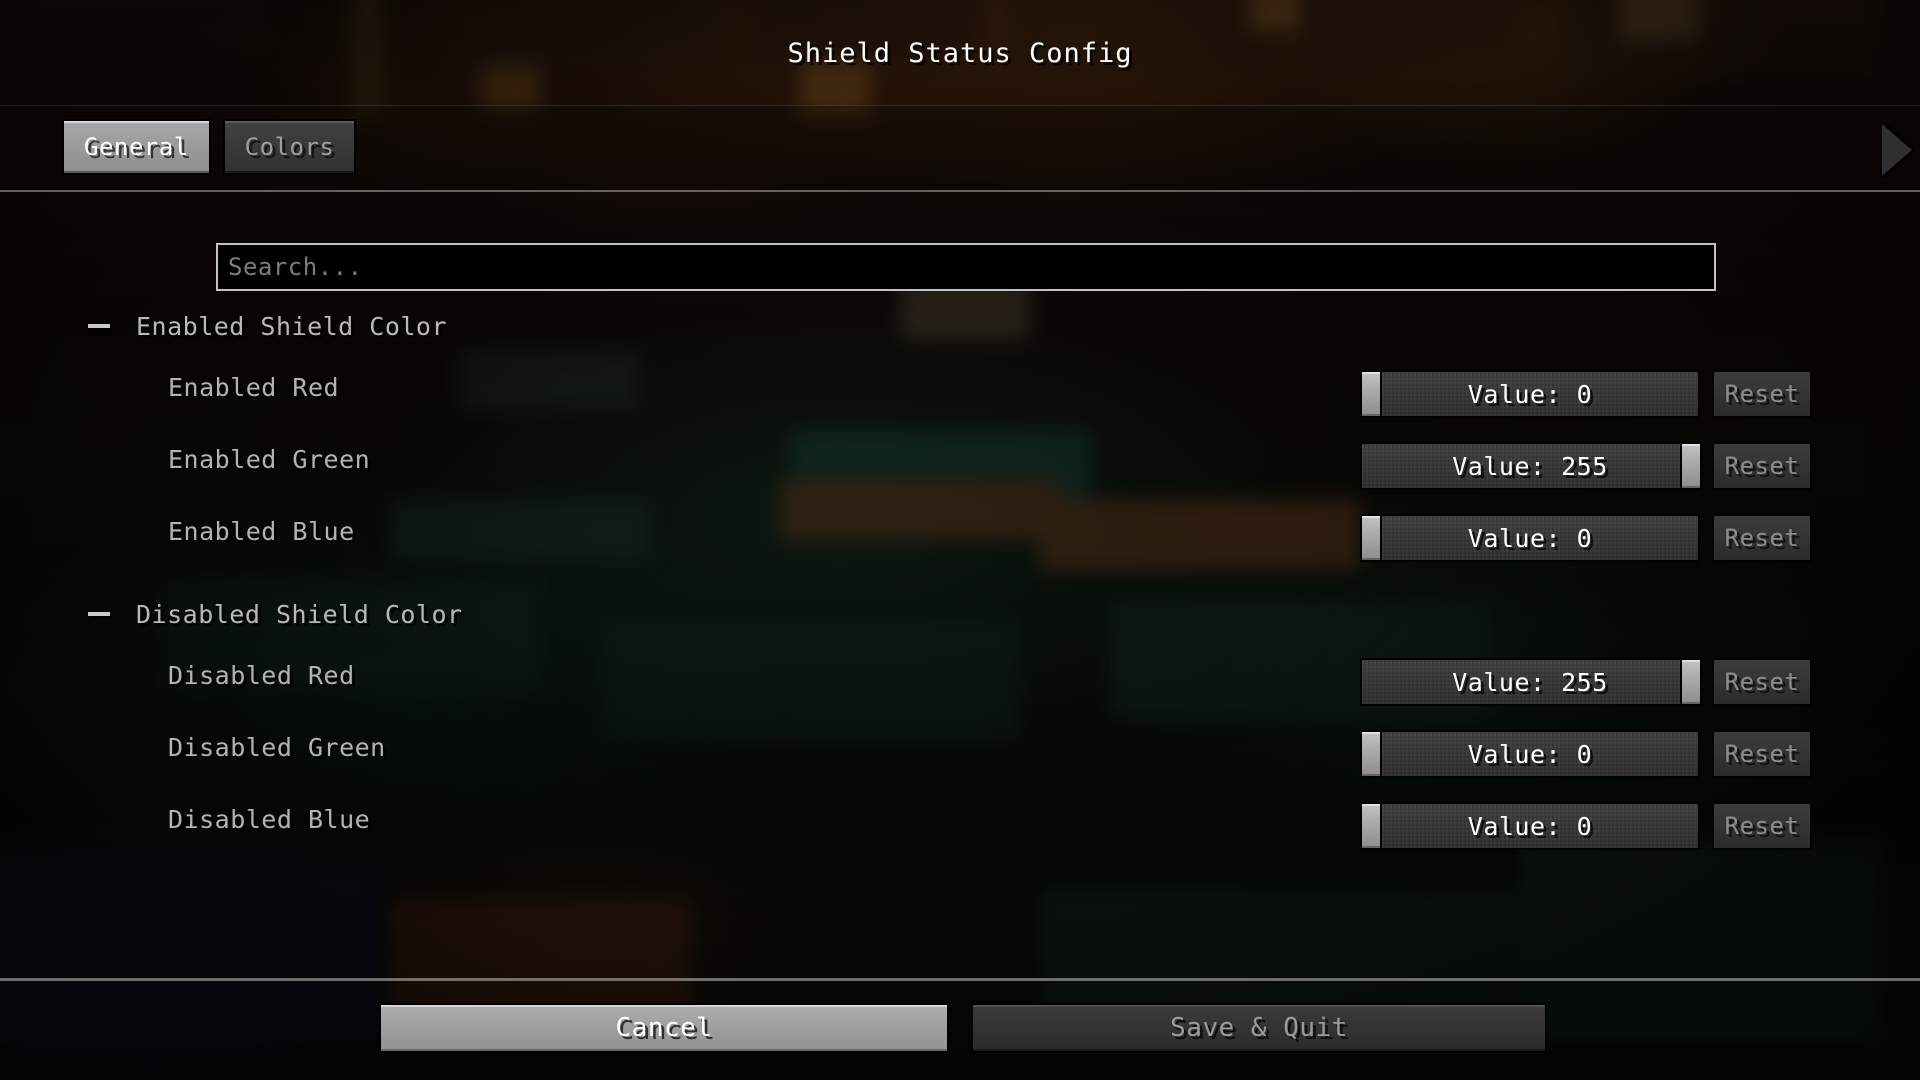  I want to click on slider-enabled-blue: Value: 0, so click(1530, 538).